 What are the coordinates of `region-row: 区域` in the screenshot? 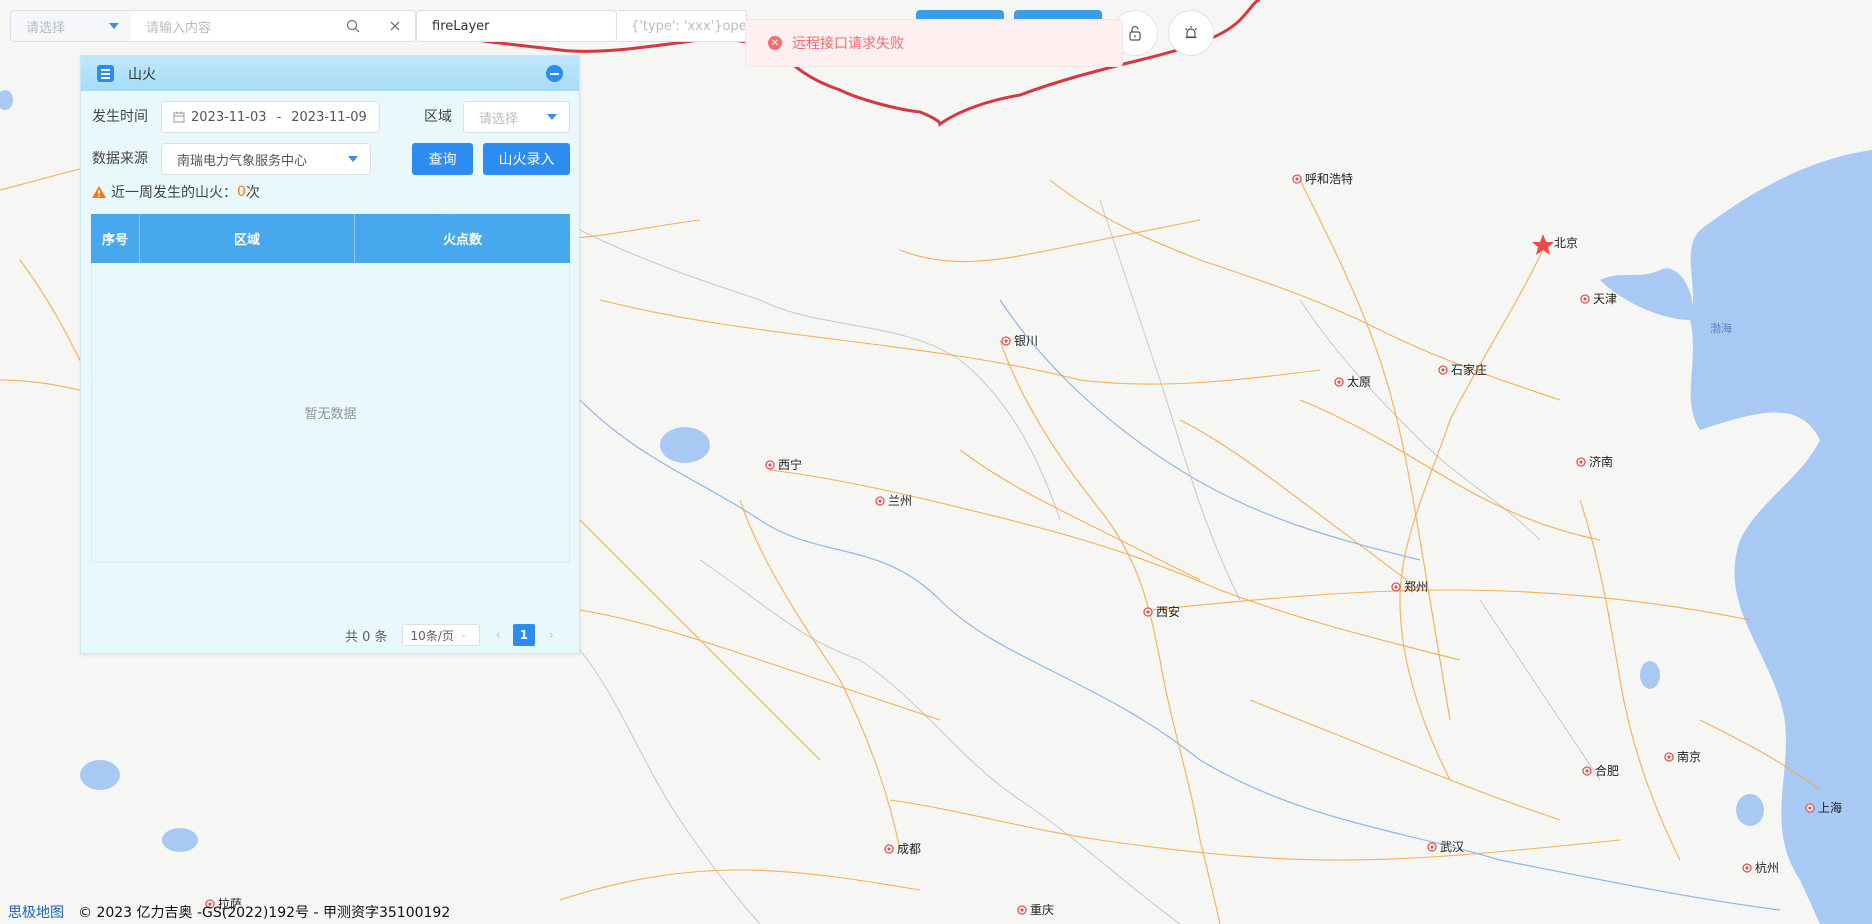 It's located at (438, 116).